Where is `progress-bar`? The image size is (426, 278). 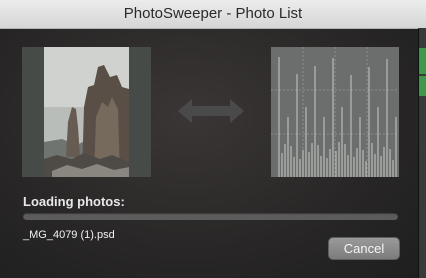
progress-bar is located at coordinates (210, 216).